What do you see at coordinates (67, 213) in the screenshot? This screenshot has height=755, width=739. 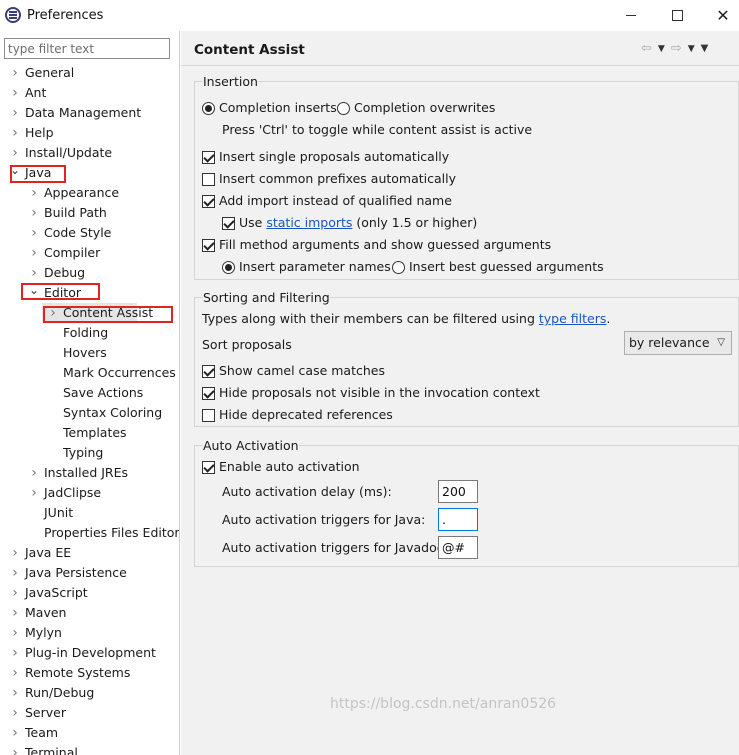 I see `tree-item-build-path: › Build Path` at bounding box center [67, 213].